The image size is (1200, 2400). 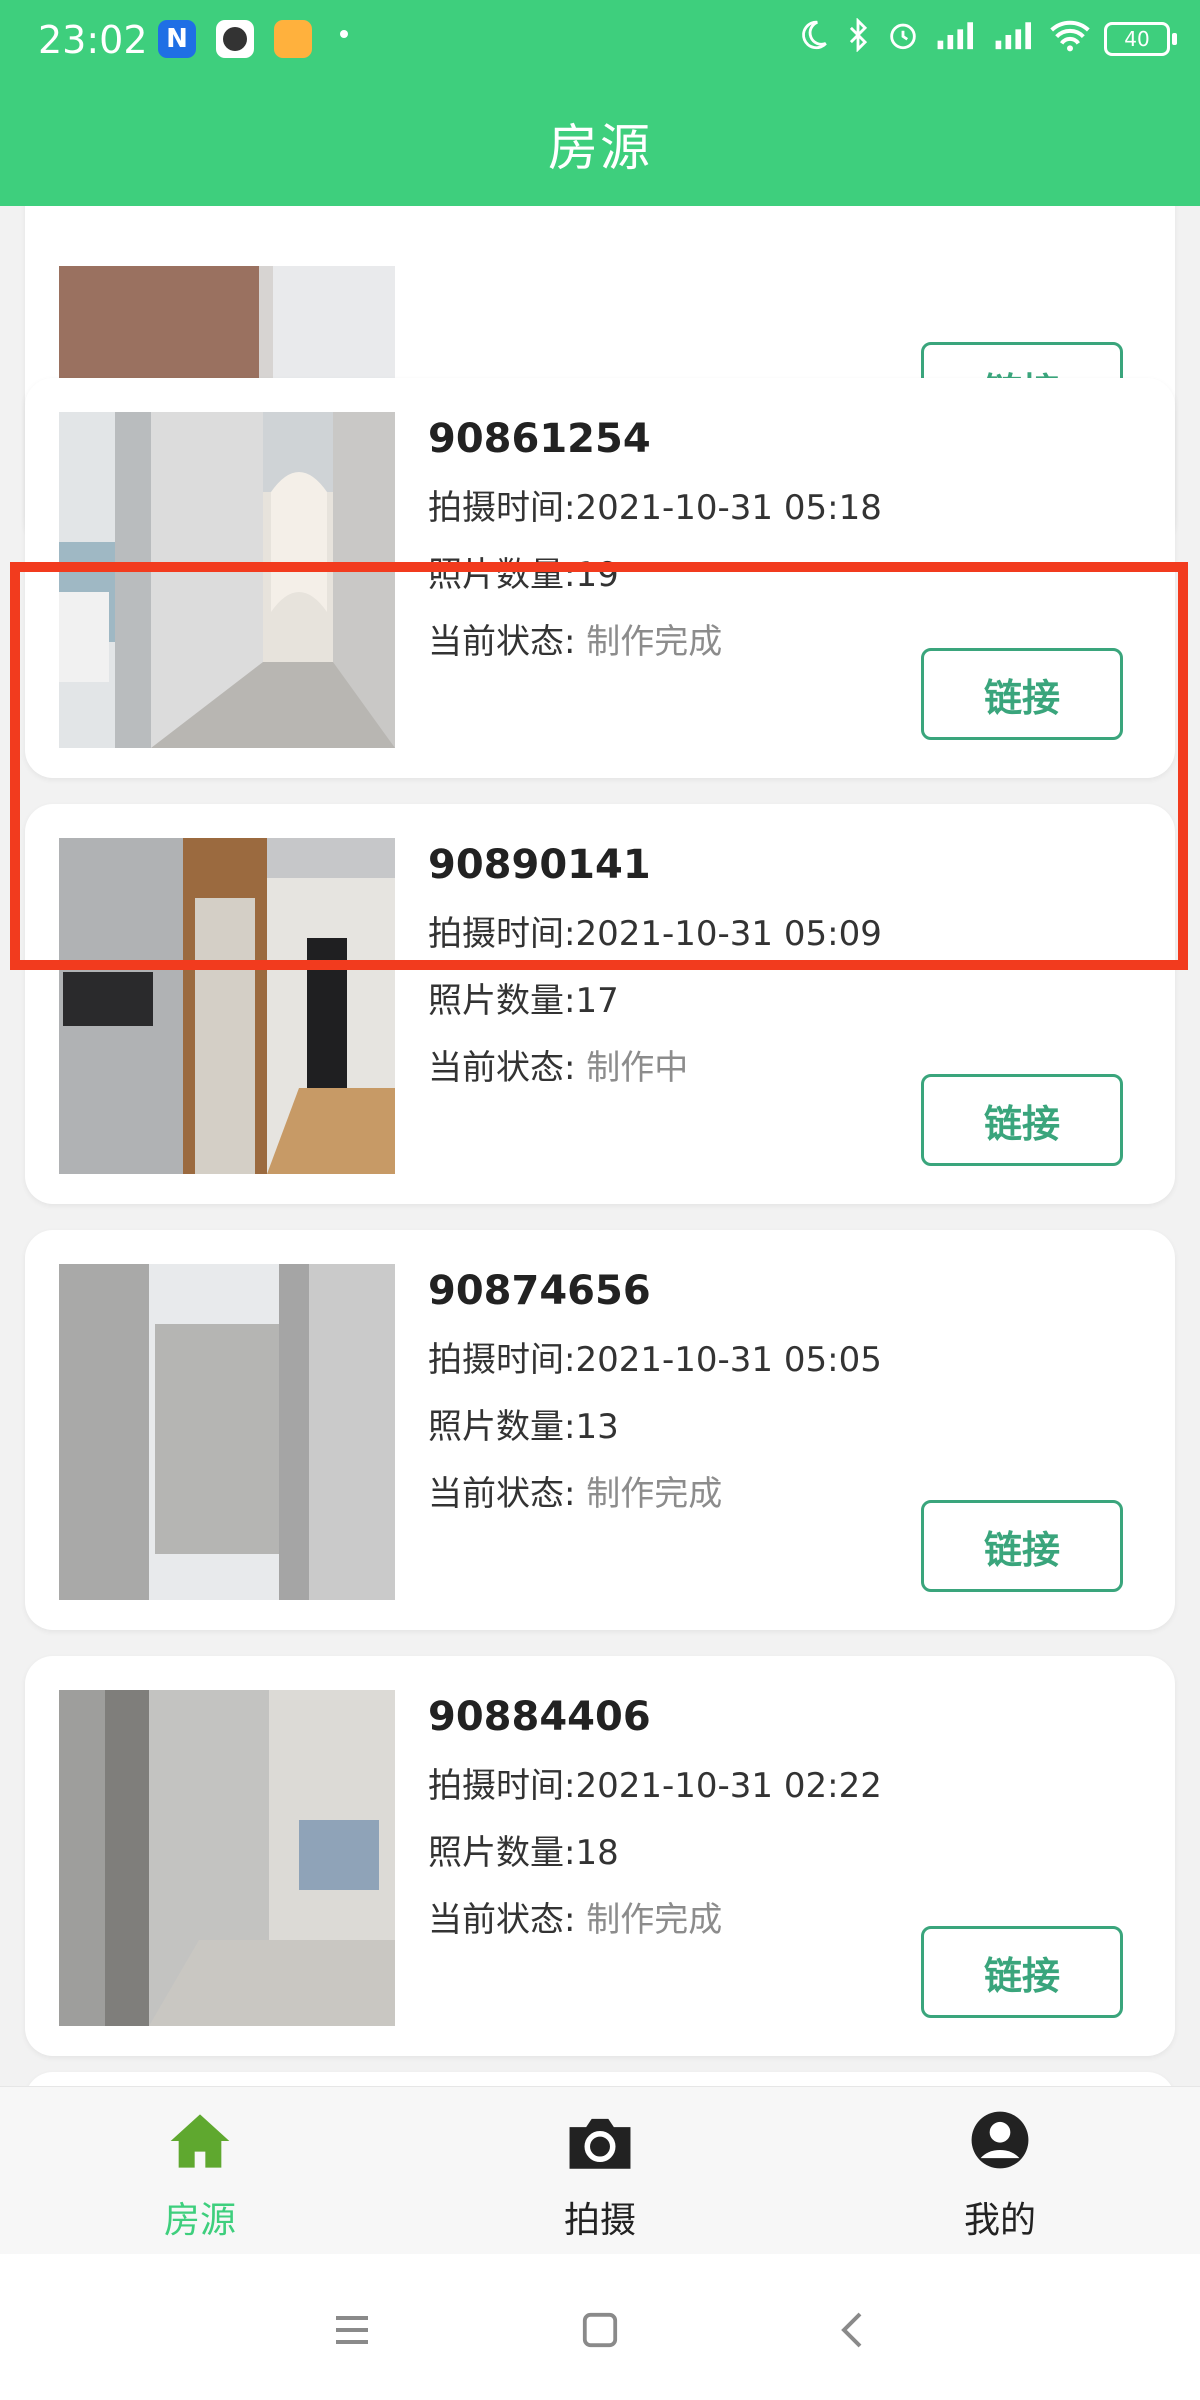 What do you see at coordinates (200, 2143) in the screenshot?
I see `home-icon` at bounding box center [200, 2143].